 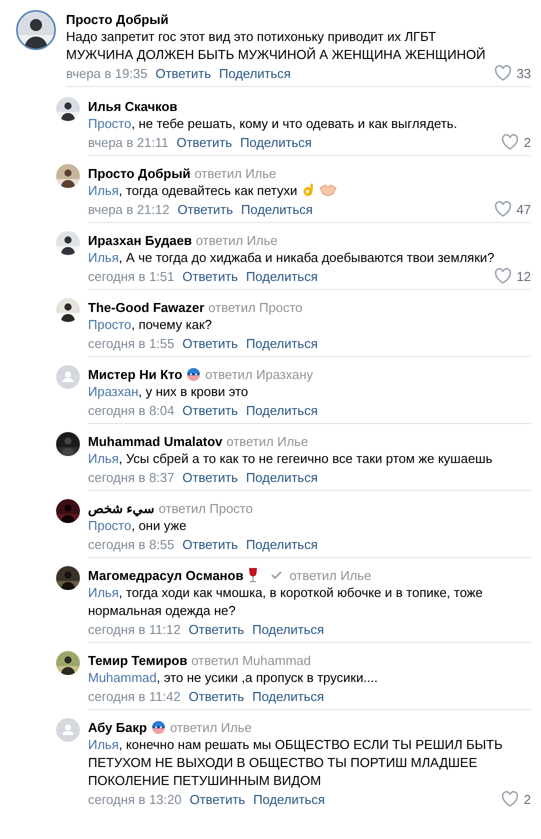 What do you see at coordinates (259, 374) in the screenshot?
I see `reply-to-label: ответил Иразхану` at bounding box center [259, 374].